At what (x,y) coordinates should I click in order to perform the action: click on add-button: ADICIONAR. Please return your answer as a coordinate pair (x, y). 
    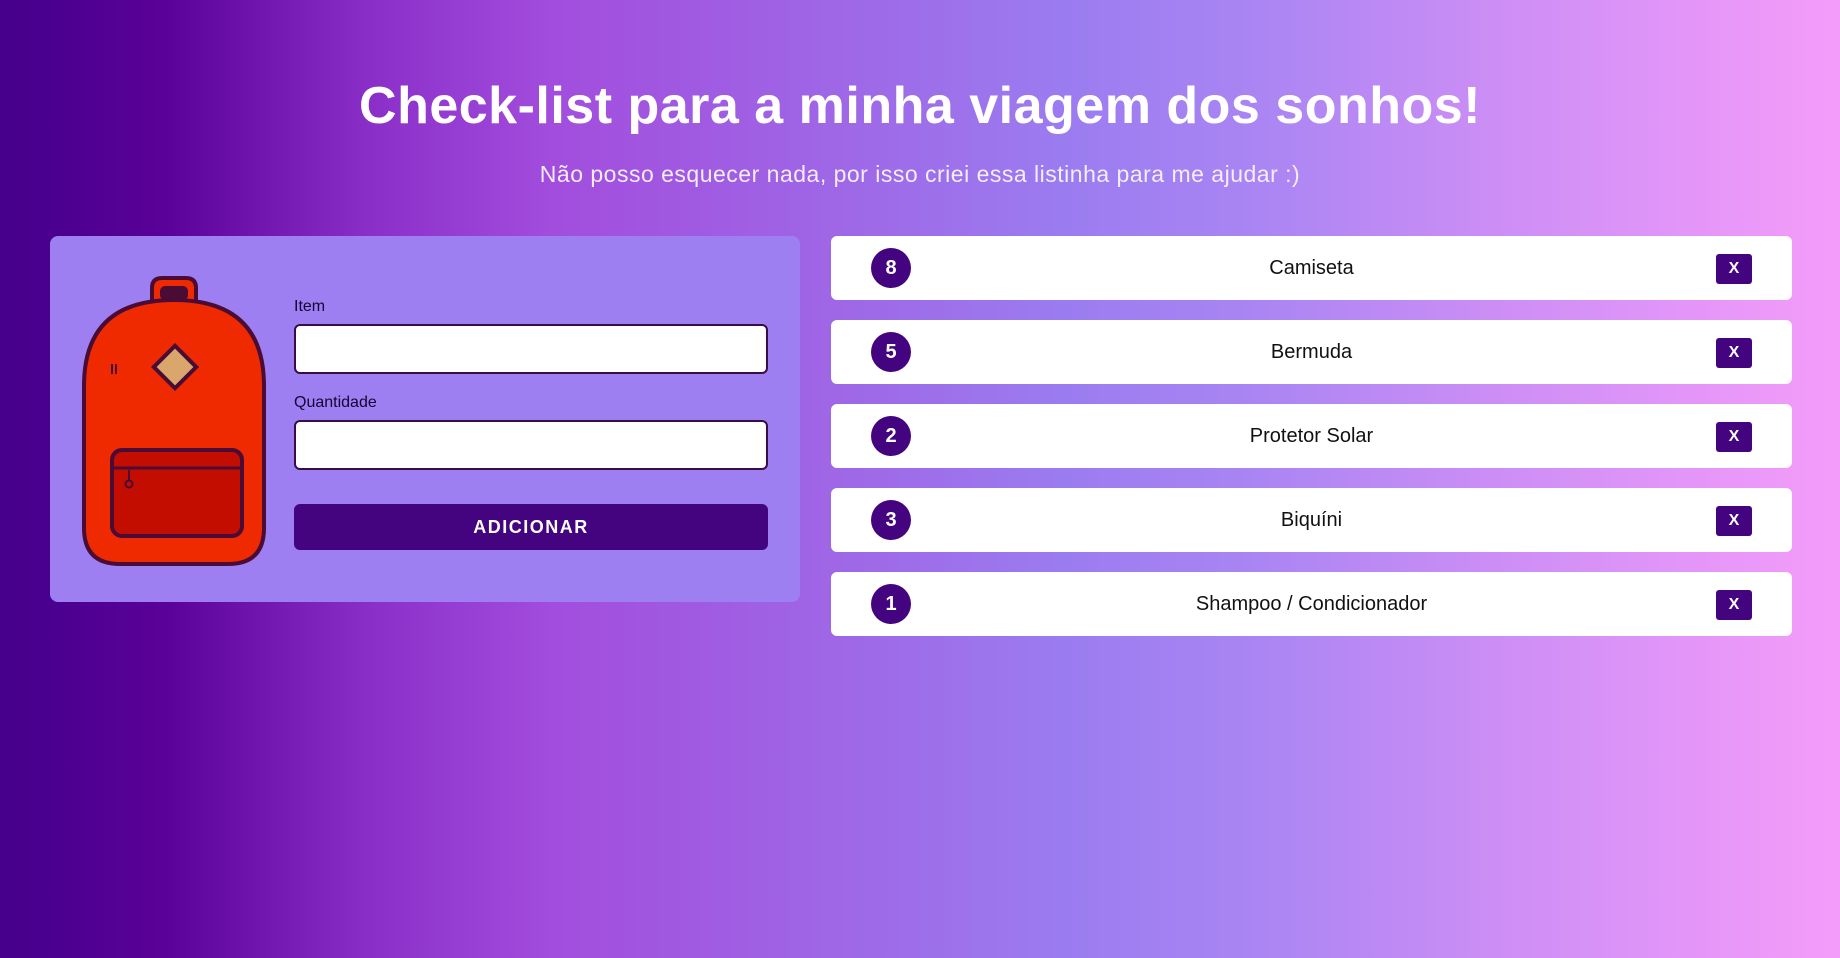
    Looking at the image, I should click on (531, 527).